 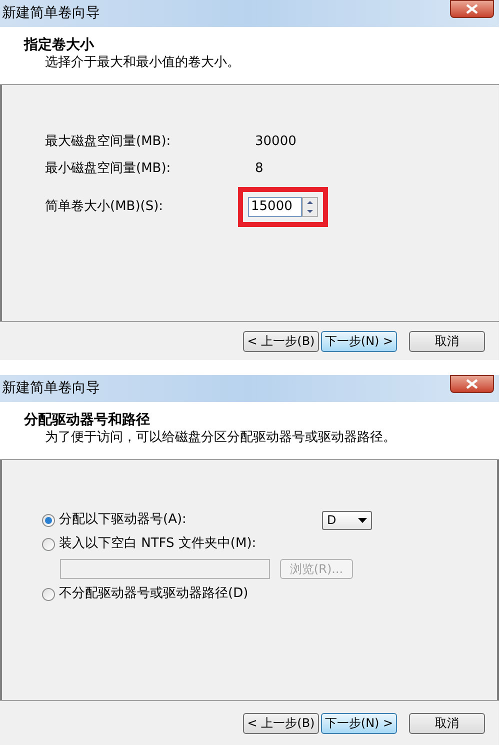 I want to click on page-description: 为了便于访问，可以给磁盘分区分配驱动器号或驱动器路径。, so click(x=220, y=438).